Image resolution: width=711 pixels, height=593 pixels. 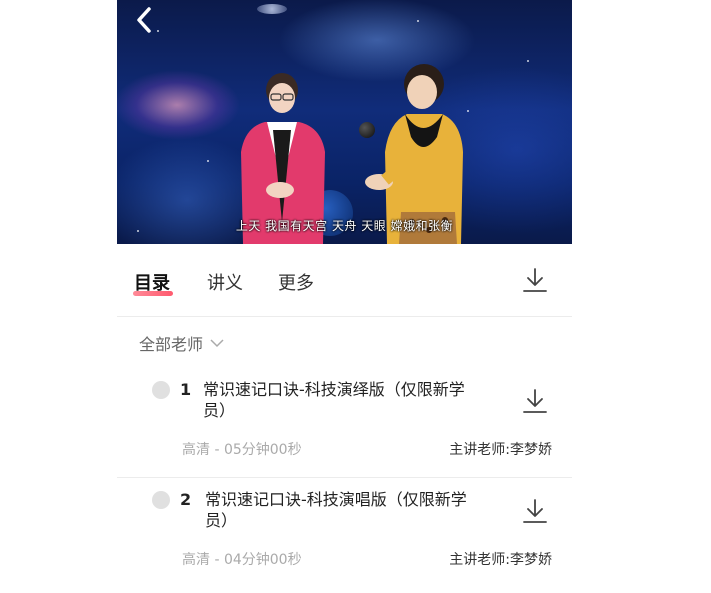 What do you see at coordinates (344, 477) in the screenshot?
I see `divider` at bounding box center [344, 477].